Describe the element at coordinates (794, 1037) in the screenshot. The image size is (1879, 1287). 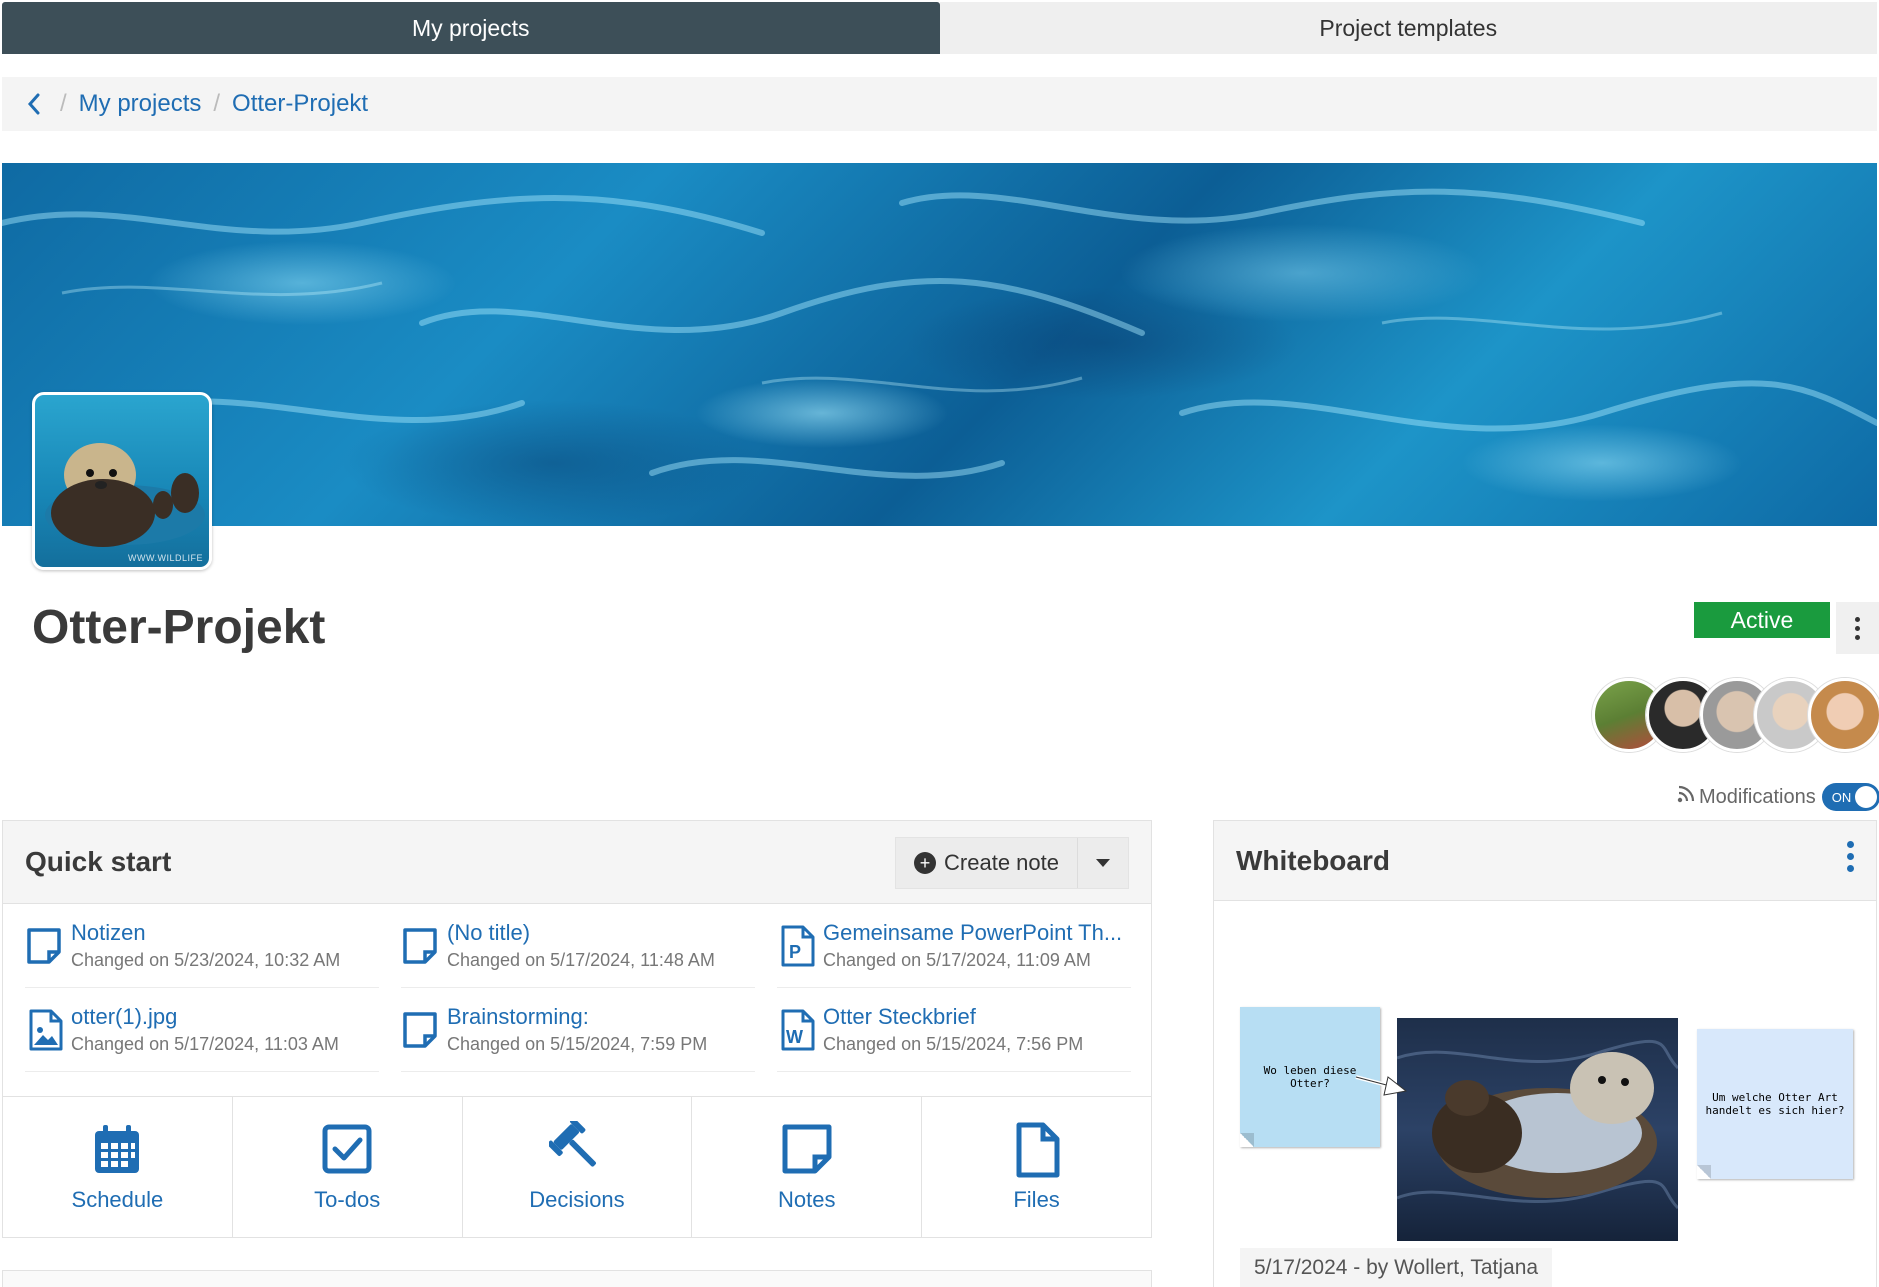
I see `svg-text: W` at that location.